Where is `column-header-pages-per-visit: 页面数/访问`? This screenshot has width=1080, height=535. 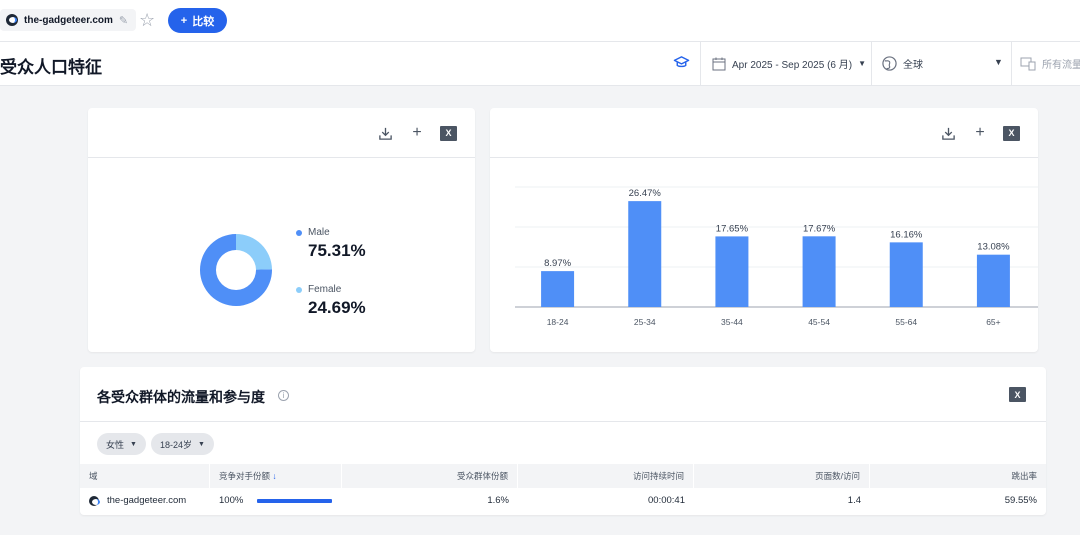
column-header-pages-per-visit: 页面数/访问 is located at coordinates (782, 476).